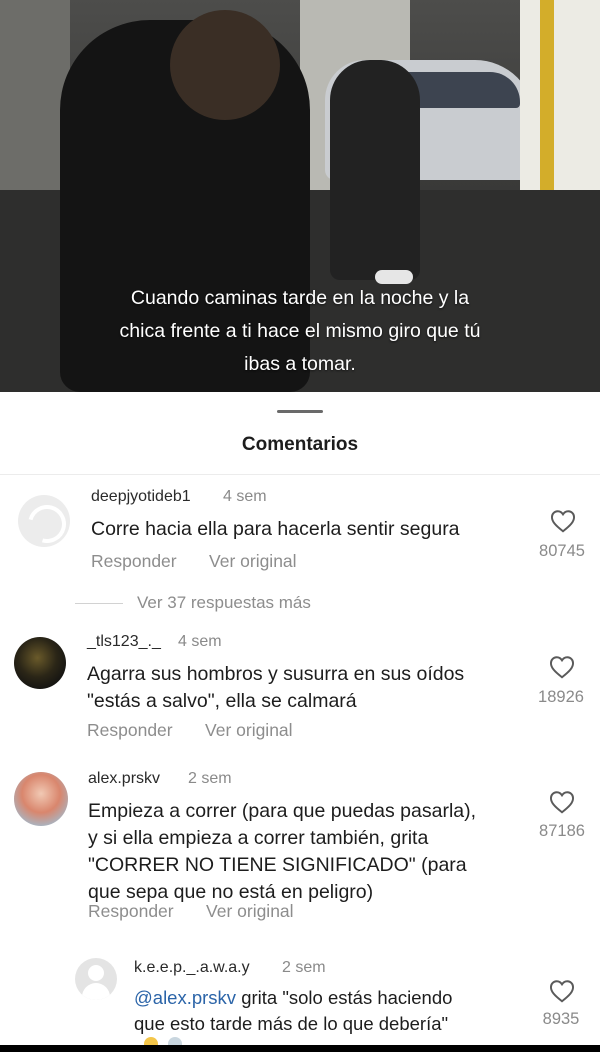  I want to click on reply-text-rest: grita "solo estás haciendo, so click(344, 997).